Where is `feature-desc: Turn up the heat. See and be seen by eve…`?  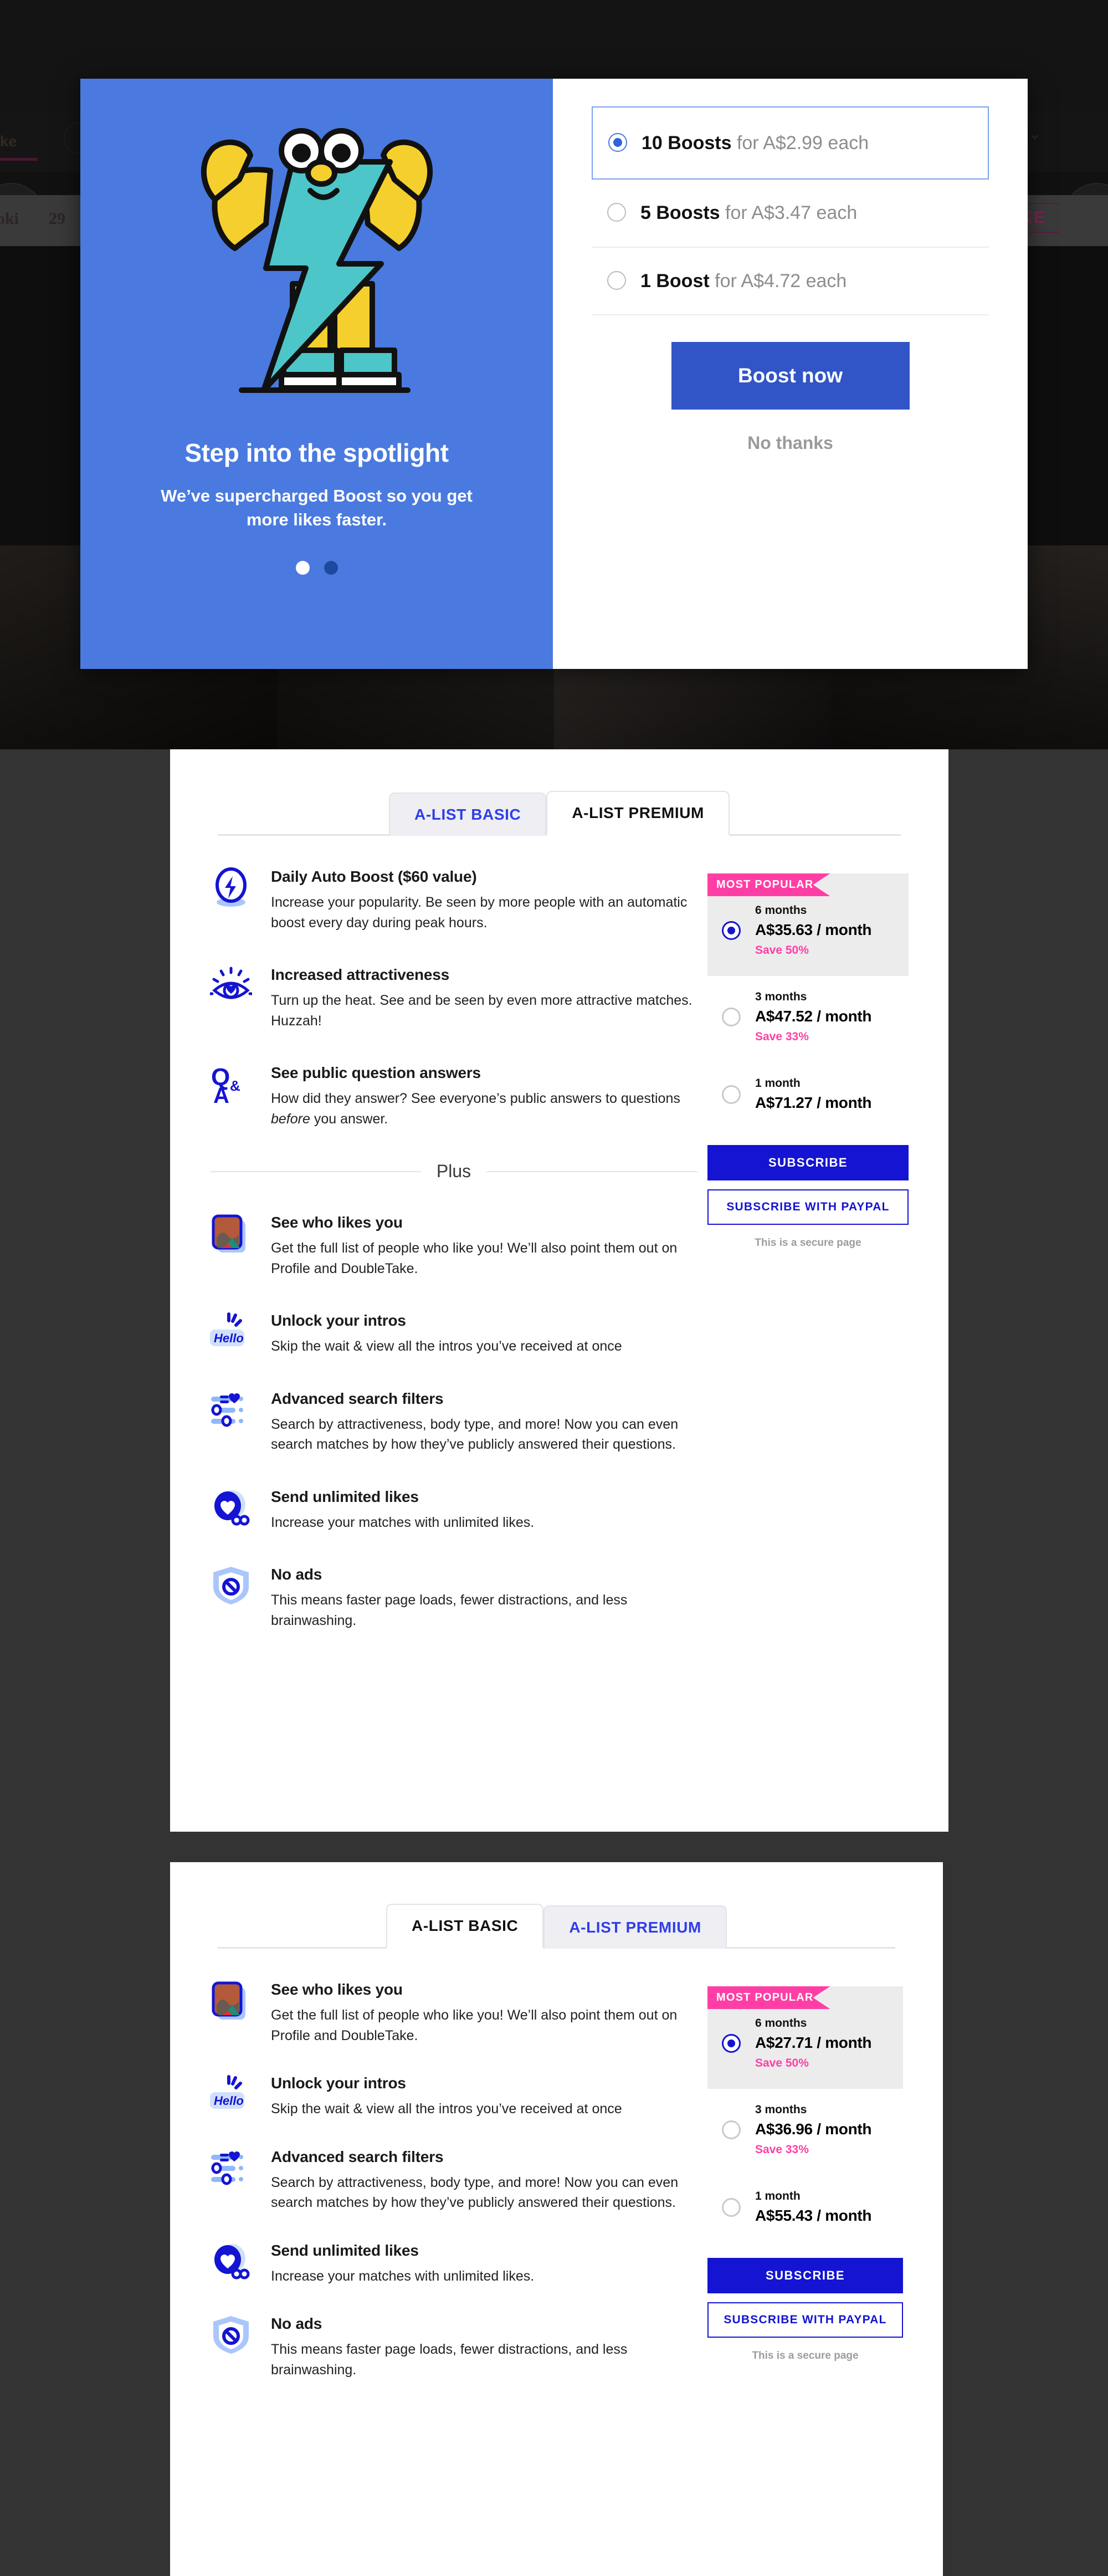 feature-desc: Turn up the heat. See and be seen by eve… is located at coordinates (482, 1011).